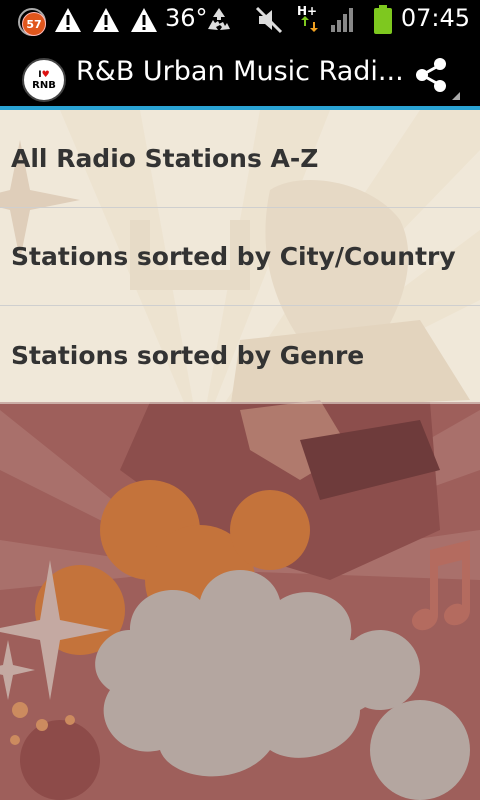 Image resolution: width=480 pixels, height=800 pixels. What do you see at coordinates (240, 19) in the screenshot?
I see `status-bar: 57 36° H+ 07:45` at bounding box center [240, 19].